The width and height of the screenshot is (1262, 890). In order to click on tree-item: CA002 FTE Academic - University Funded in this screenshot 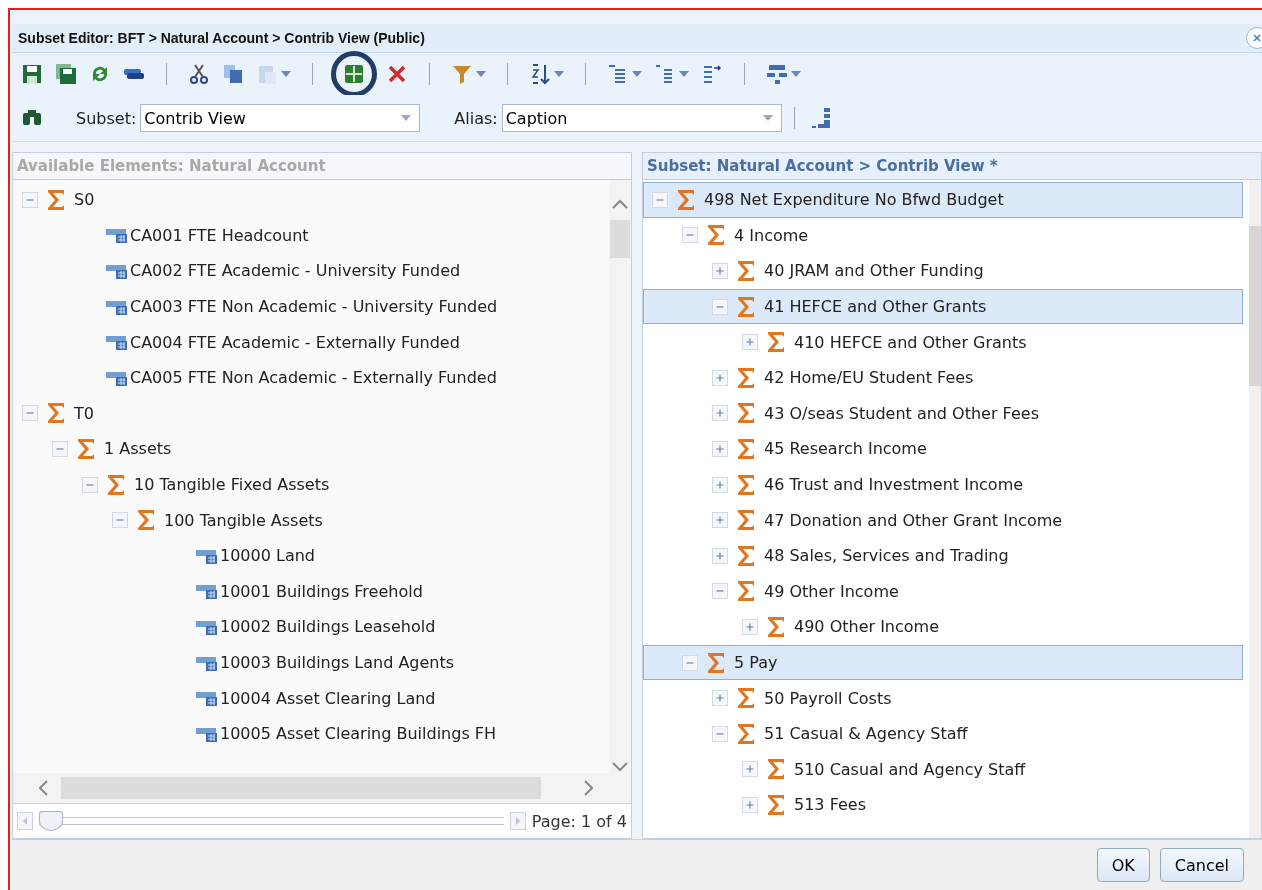, I will do `click(311, 271)`.